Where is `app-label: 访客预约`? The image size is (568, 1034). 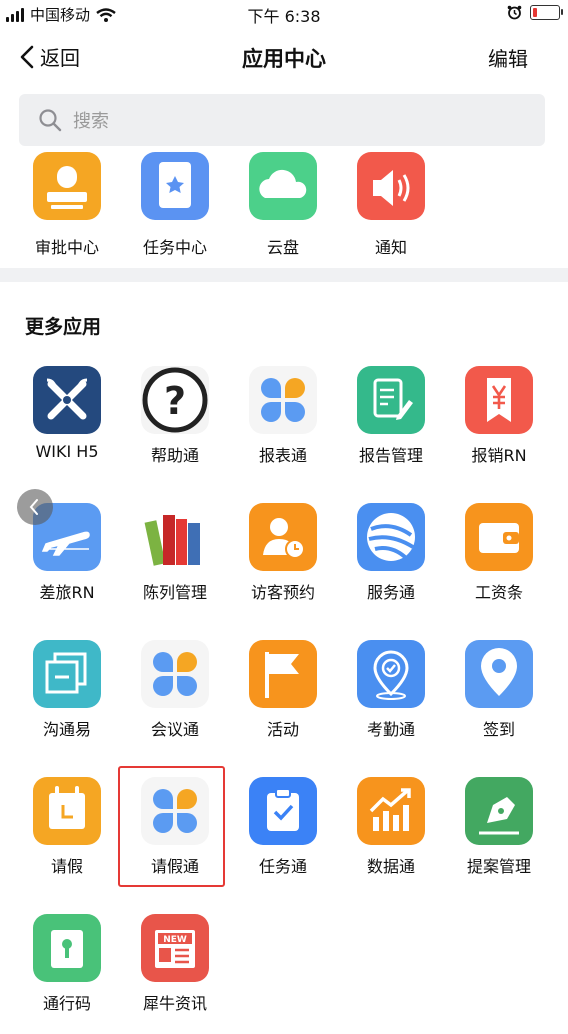 app-label: 访客预约 is located at coordinates (282, 592).